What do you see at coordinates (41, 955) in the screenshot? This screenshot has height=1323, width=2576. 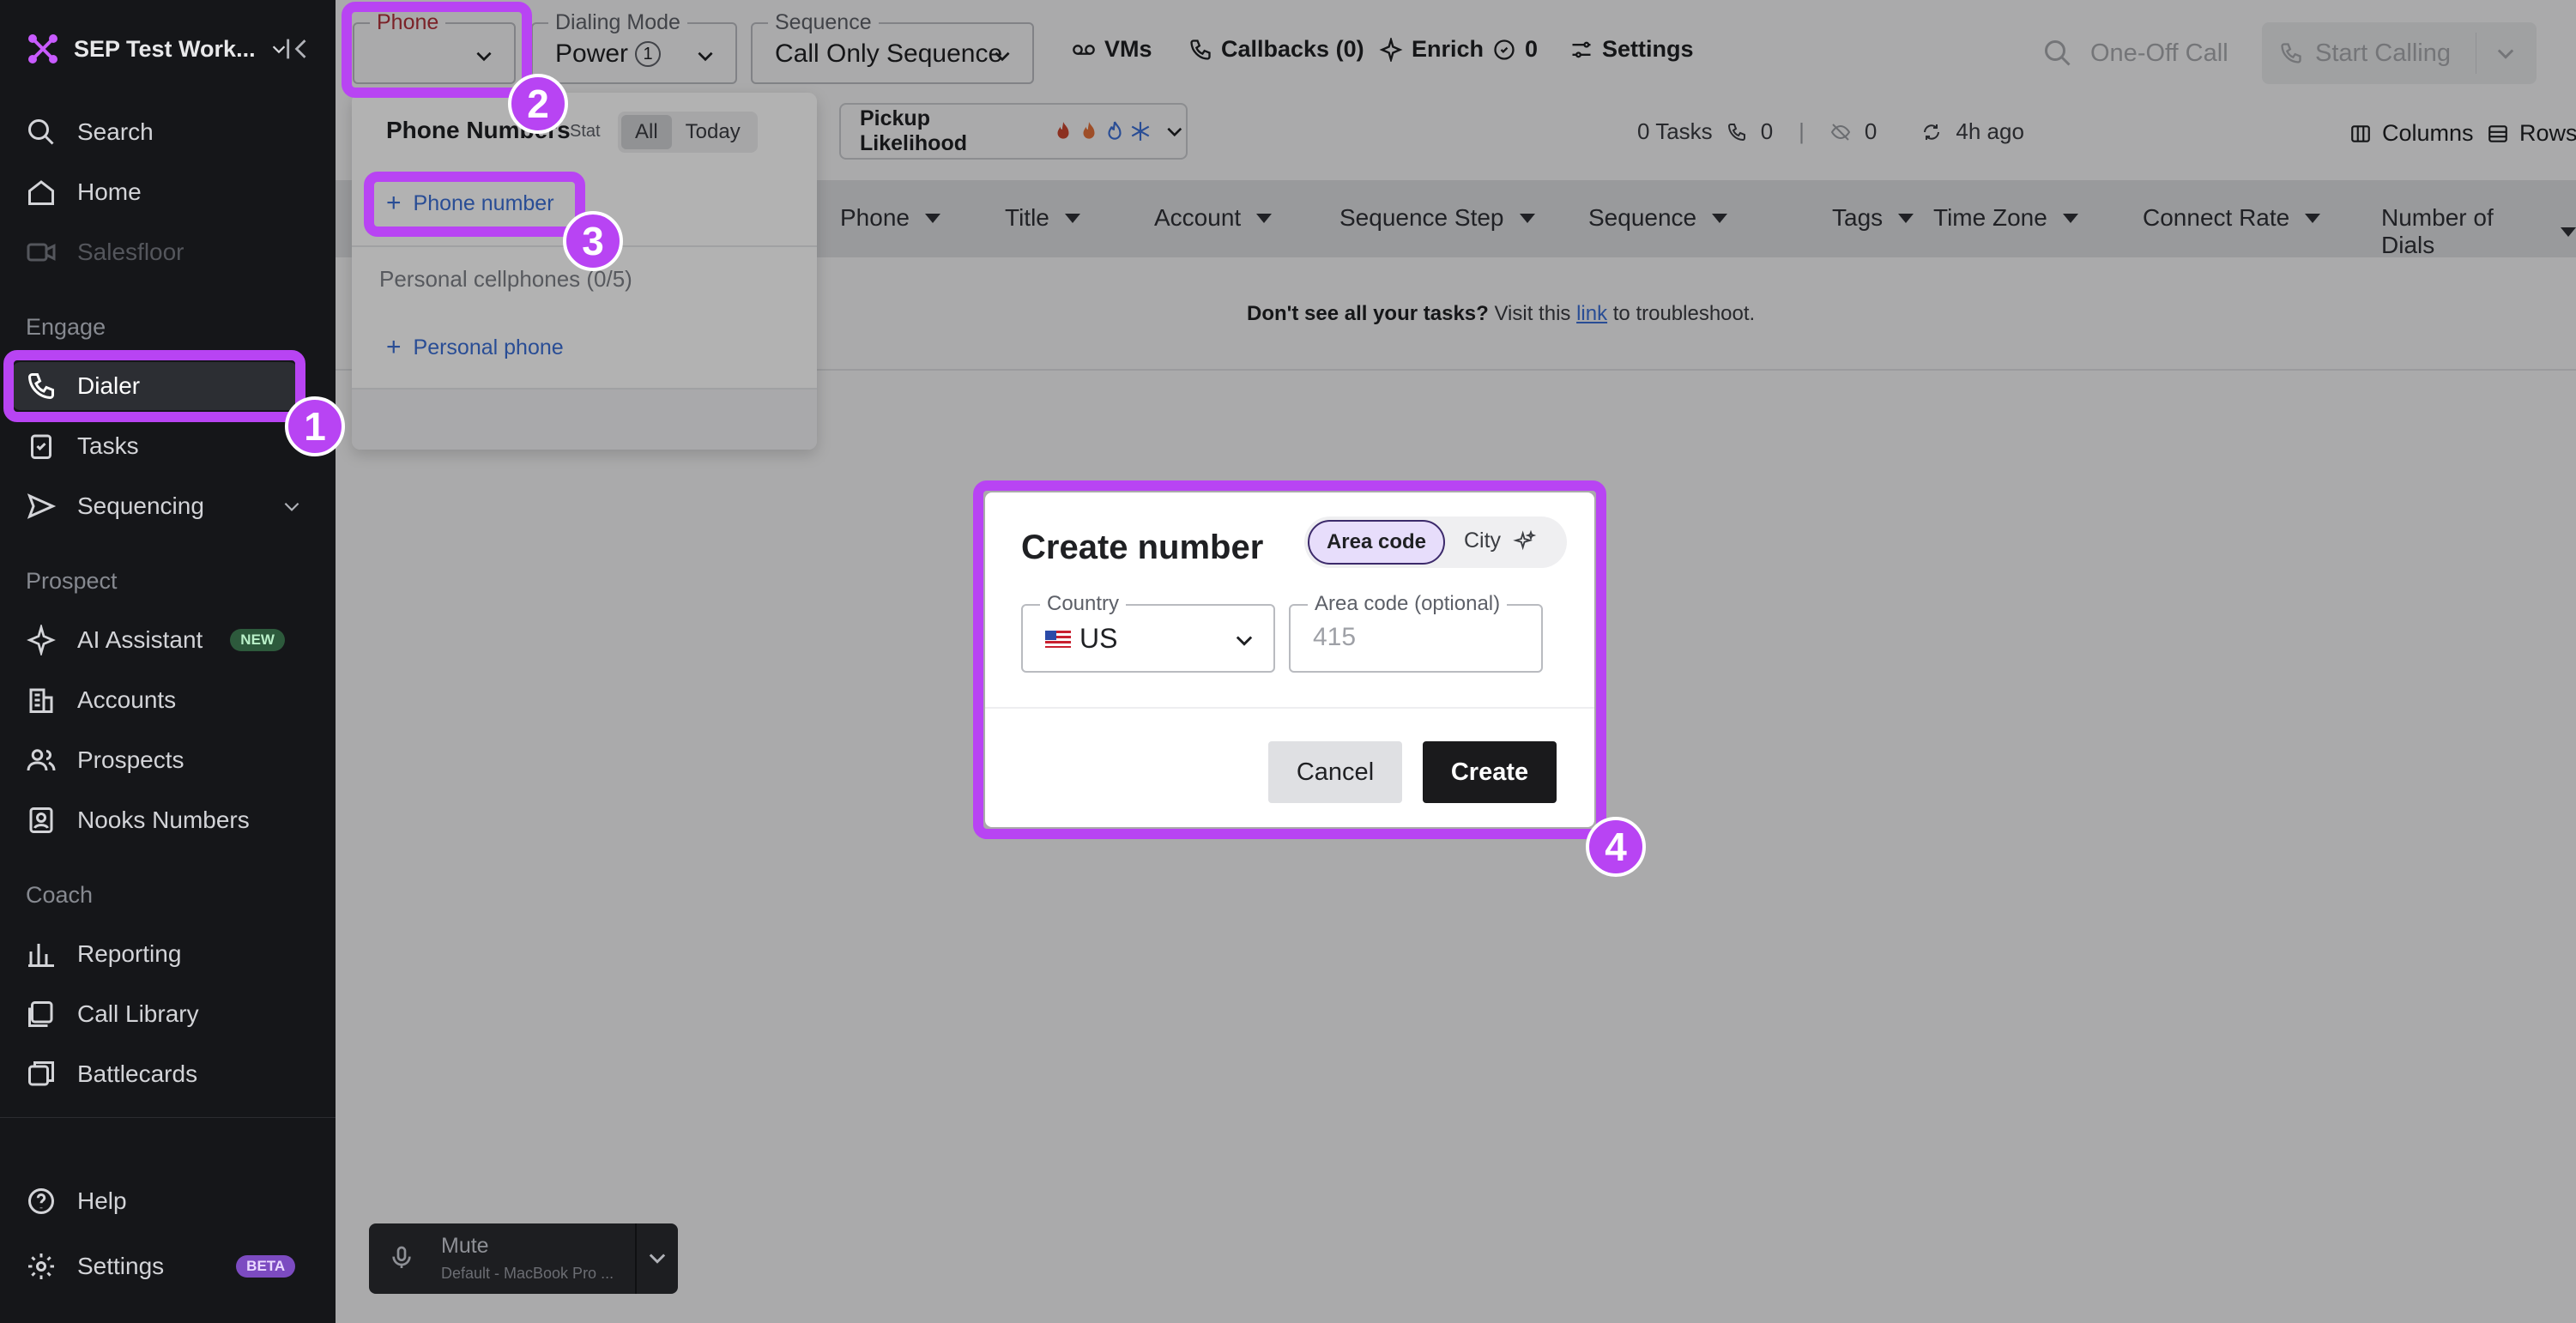 I see `bar-chart-icon` at bounding box center [41, 955].